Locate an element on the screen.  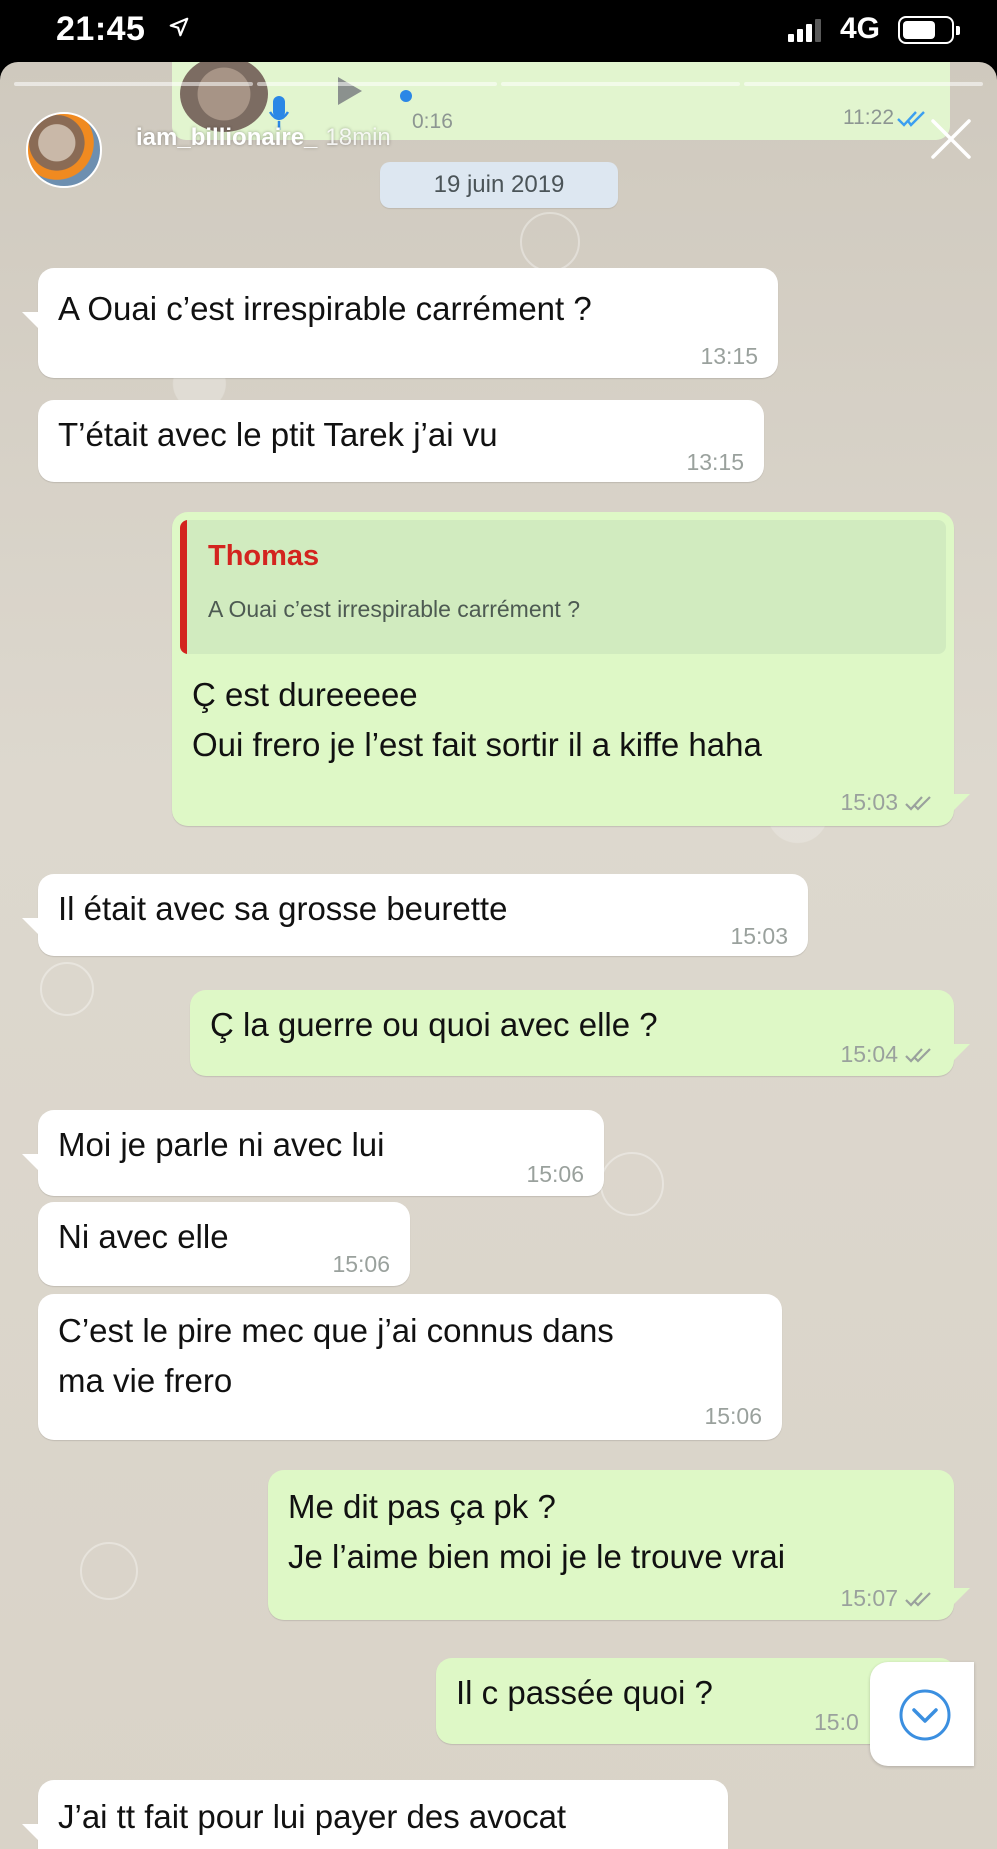
play-icon is located at coordinates (349, 91).